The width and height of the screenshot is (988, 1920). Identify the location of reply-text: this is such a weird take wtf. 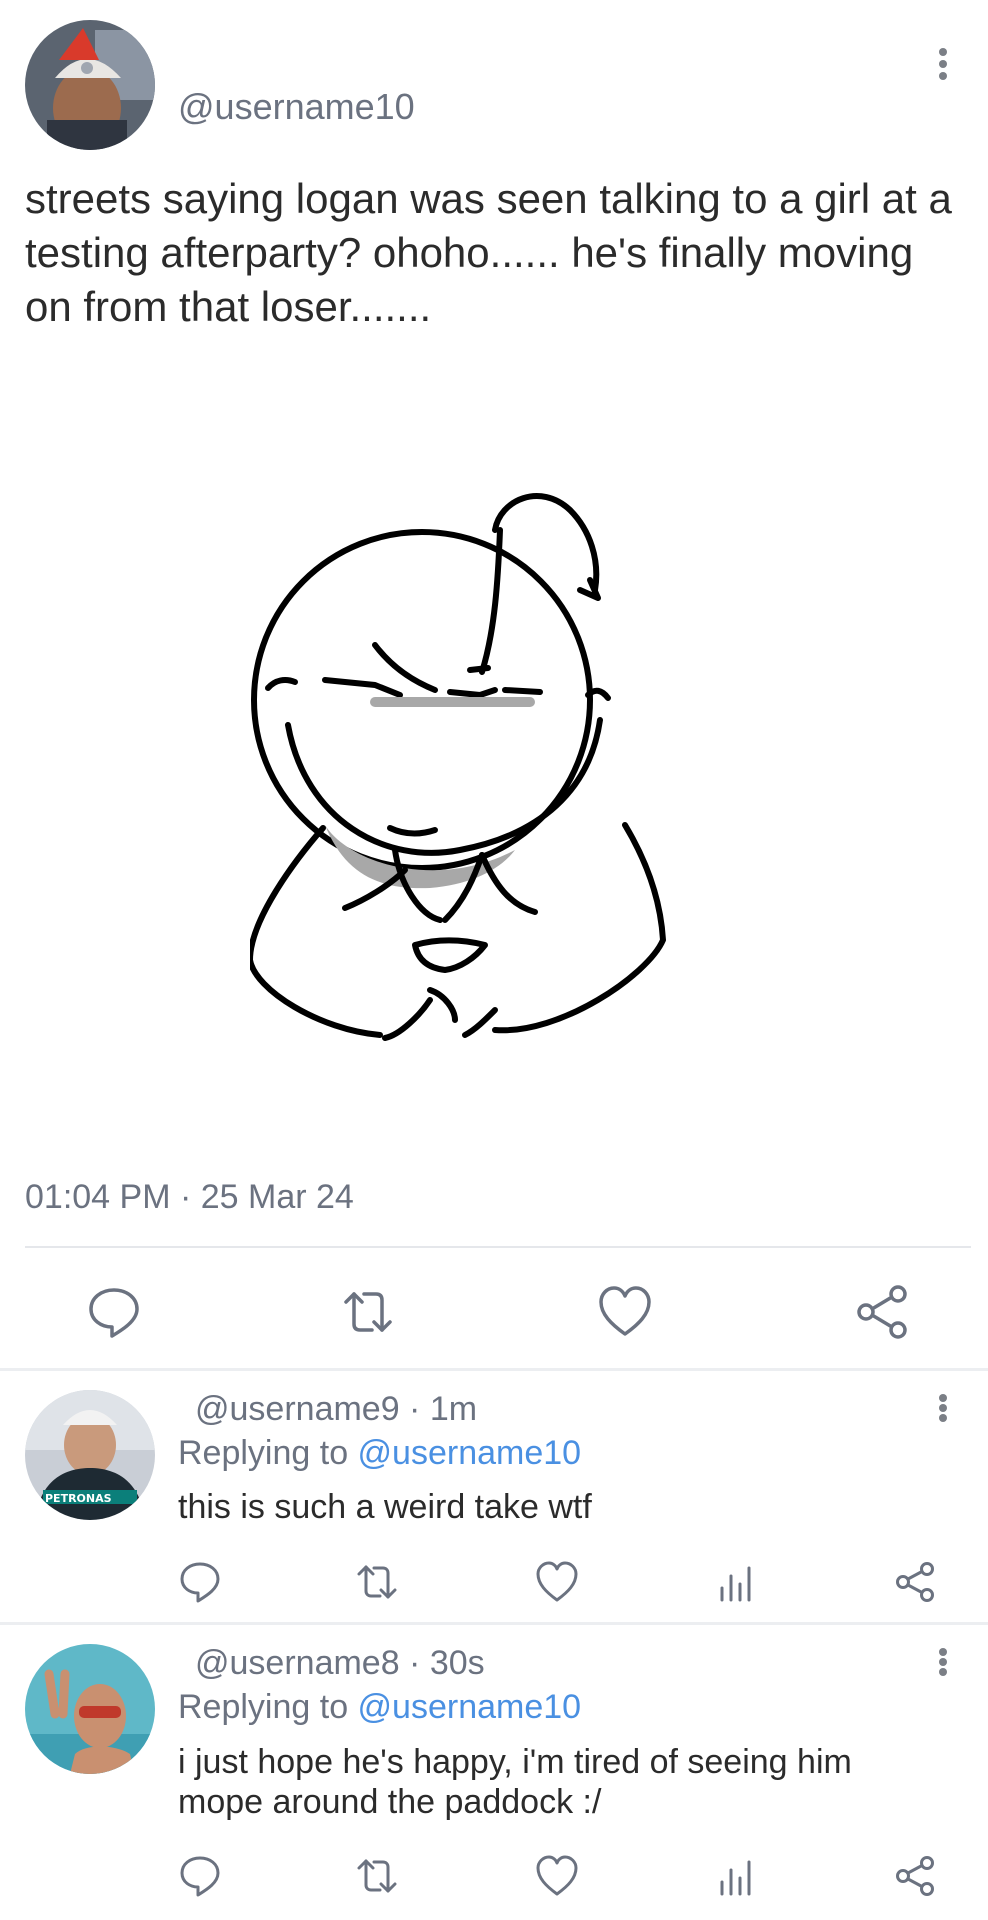
(385, 1507).